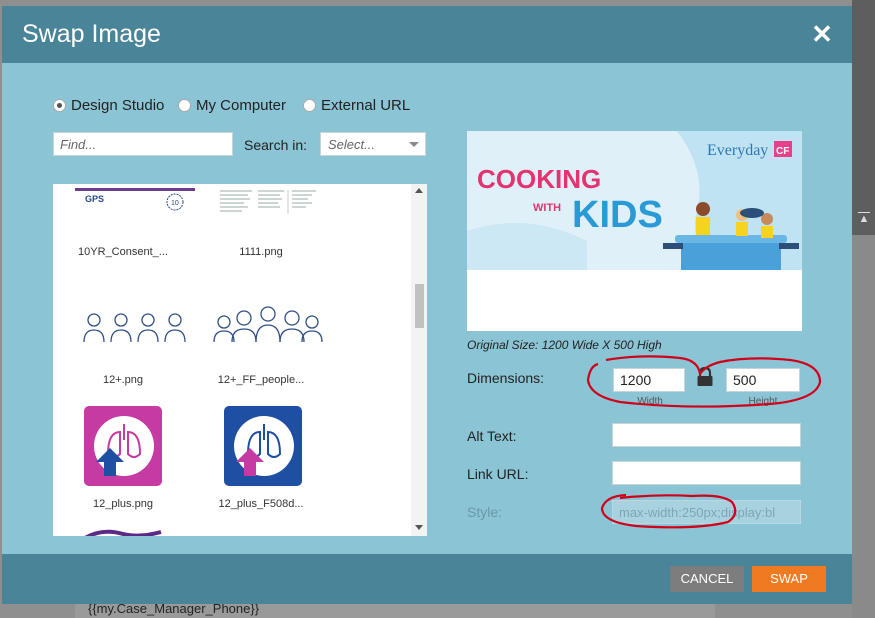 The width and height of the screenshot is (875, 618). Describe the element at coordinates (706, 435) in the screenshot. I see `alt-text-input` at that location.